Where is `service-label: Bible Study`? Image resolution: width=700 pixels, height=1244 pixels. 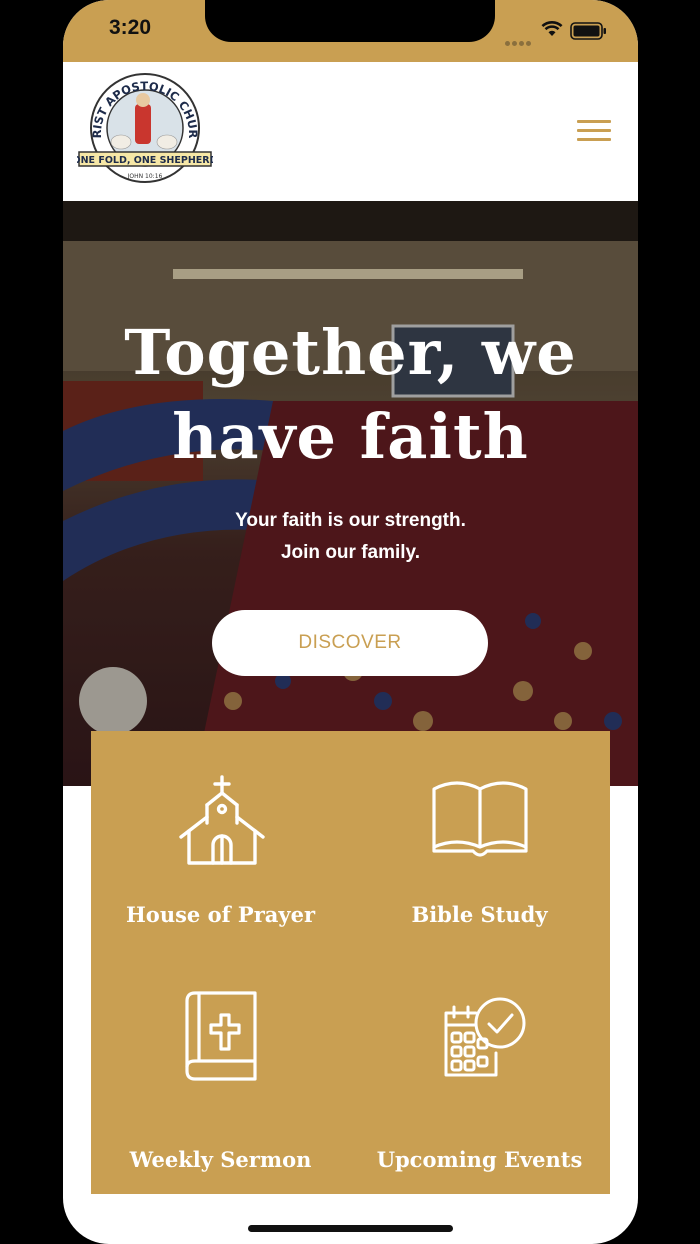 service-label: Bible Study is located at coordinates (479, 914).